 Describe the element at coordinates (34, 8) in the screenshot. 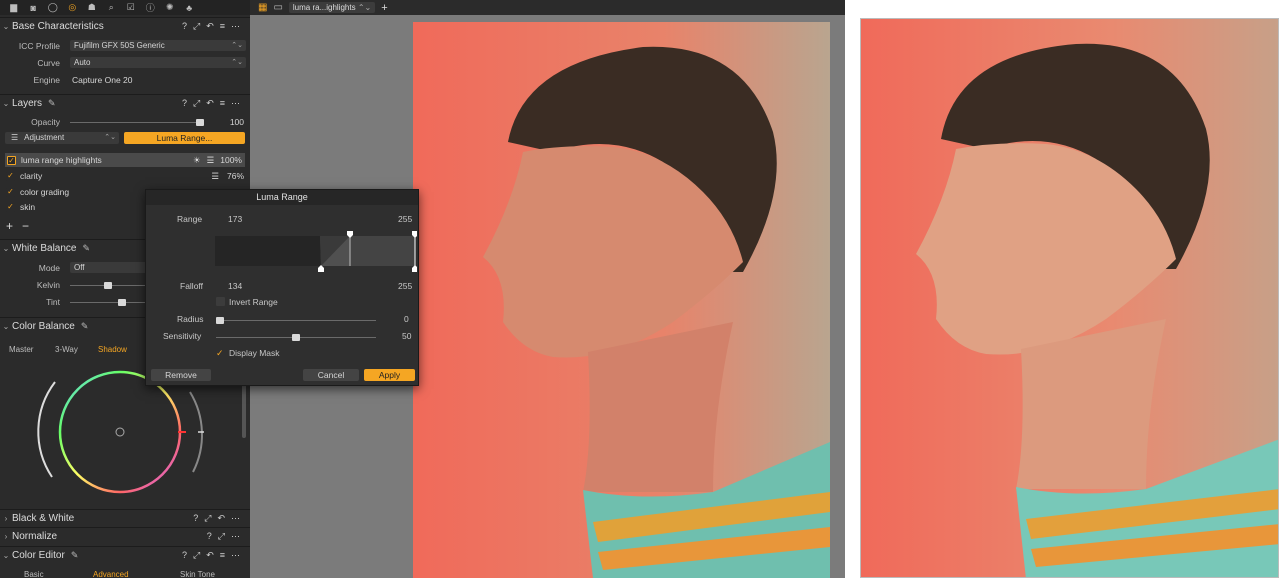

I see `camera-icon: ◙` at that location.